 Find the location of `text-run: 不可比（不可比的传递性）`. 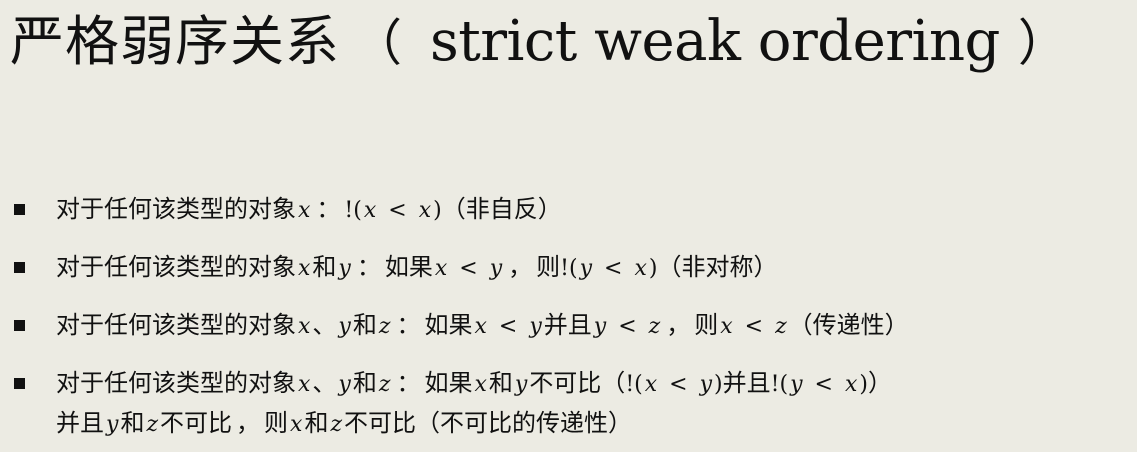

text-run: 不可比（不可比的传递性） is located at coordinates (488, 423).